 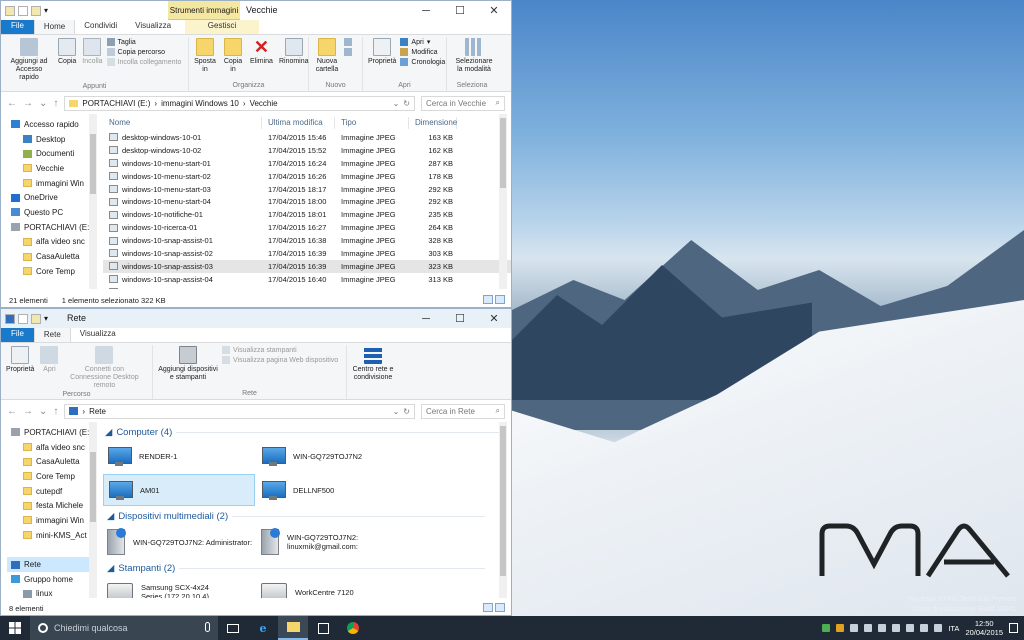 What do you see at coordinates (51, 592) in the screenshot?
I see `nav-item: linux` at bounding box center [51, 592].